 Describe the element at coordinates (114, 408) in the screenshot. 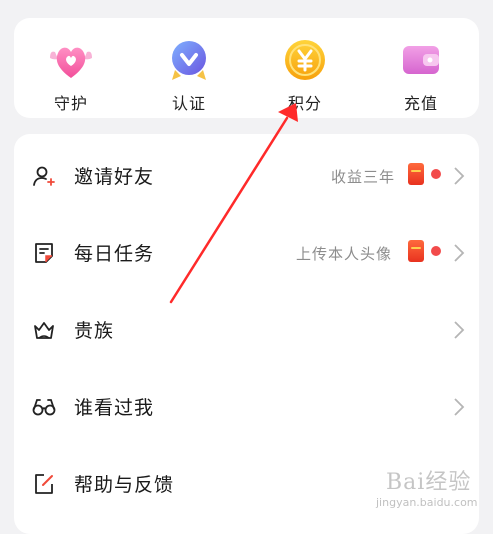

I see `menu-item-label: 谁看过我` at that location.